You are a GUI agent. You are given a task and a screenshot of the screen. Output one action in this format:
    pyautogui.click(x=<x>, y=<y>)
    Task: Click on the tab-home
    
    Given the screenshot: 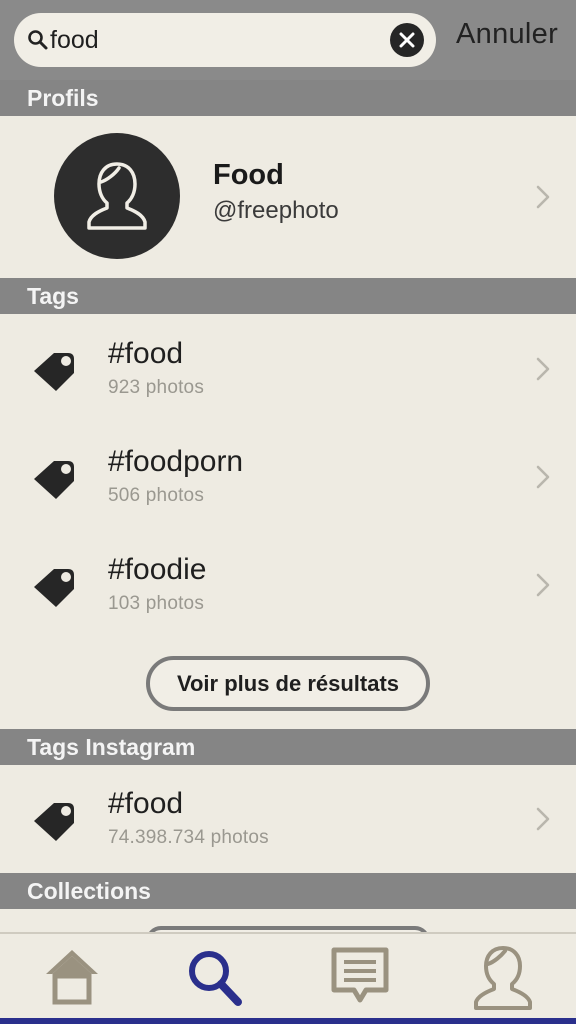 What is the action you would take?
    pyautogui.click(x=72, y=980)
    